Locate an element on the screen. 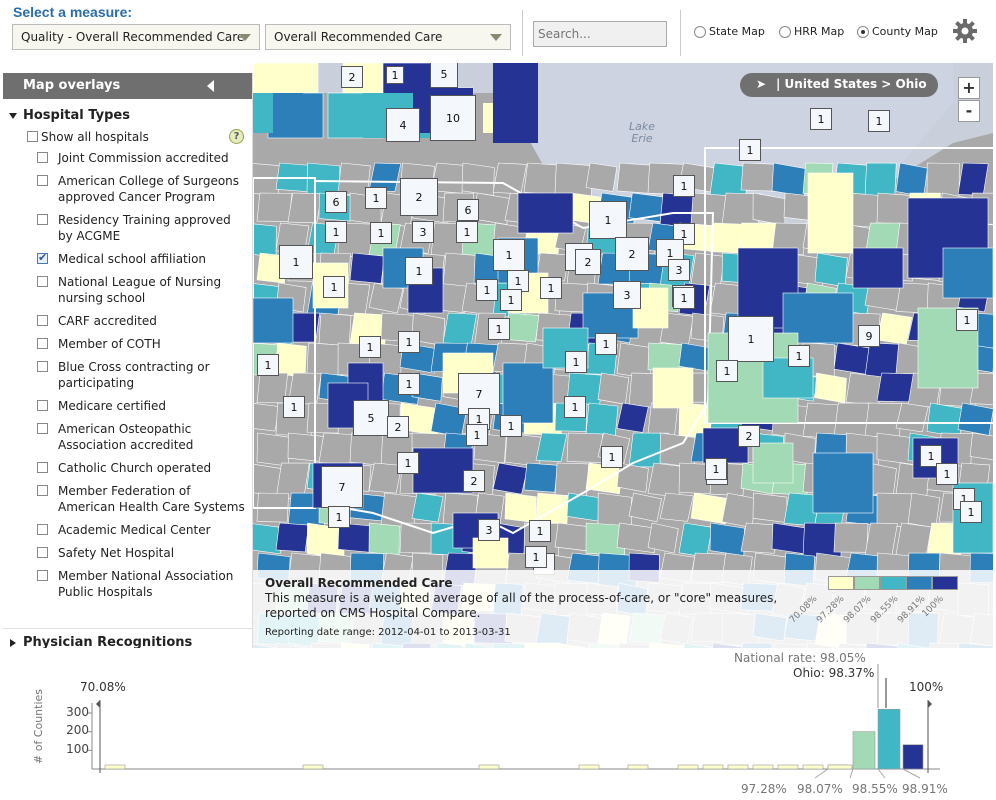  collapse-left-icon is located at coordinates (210, 86).